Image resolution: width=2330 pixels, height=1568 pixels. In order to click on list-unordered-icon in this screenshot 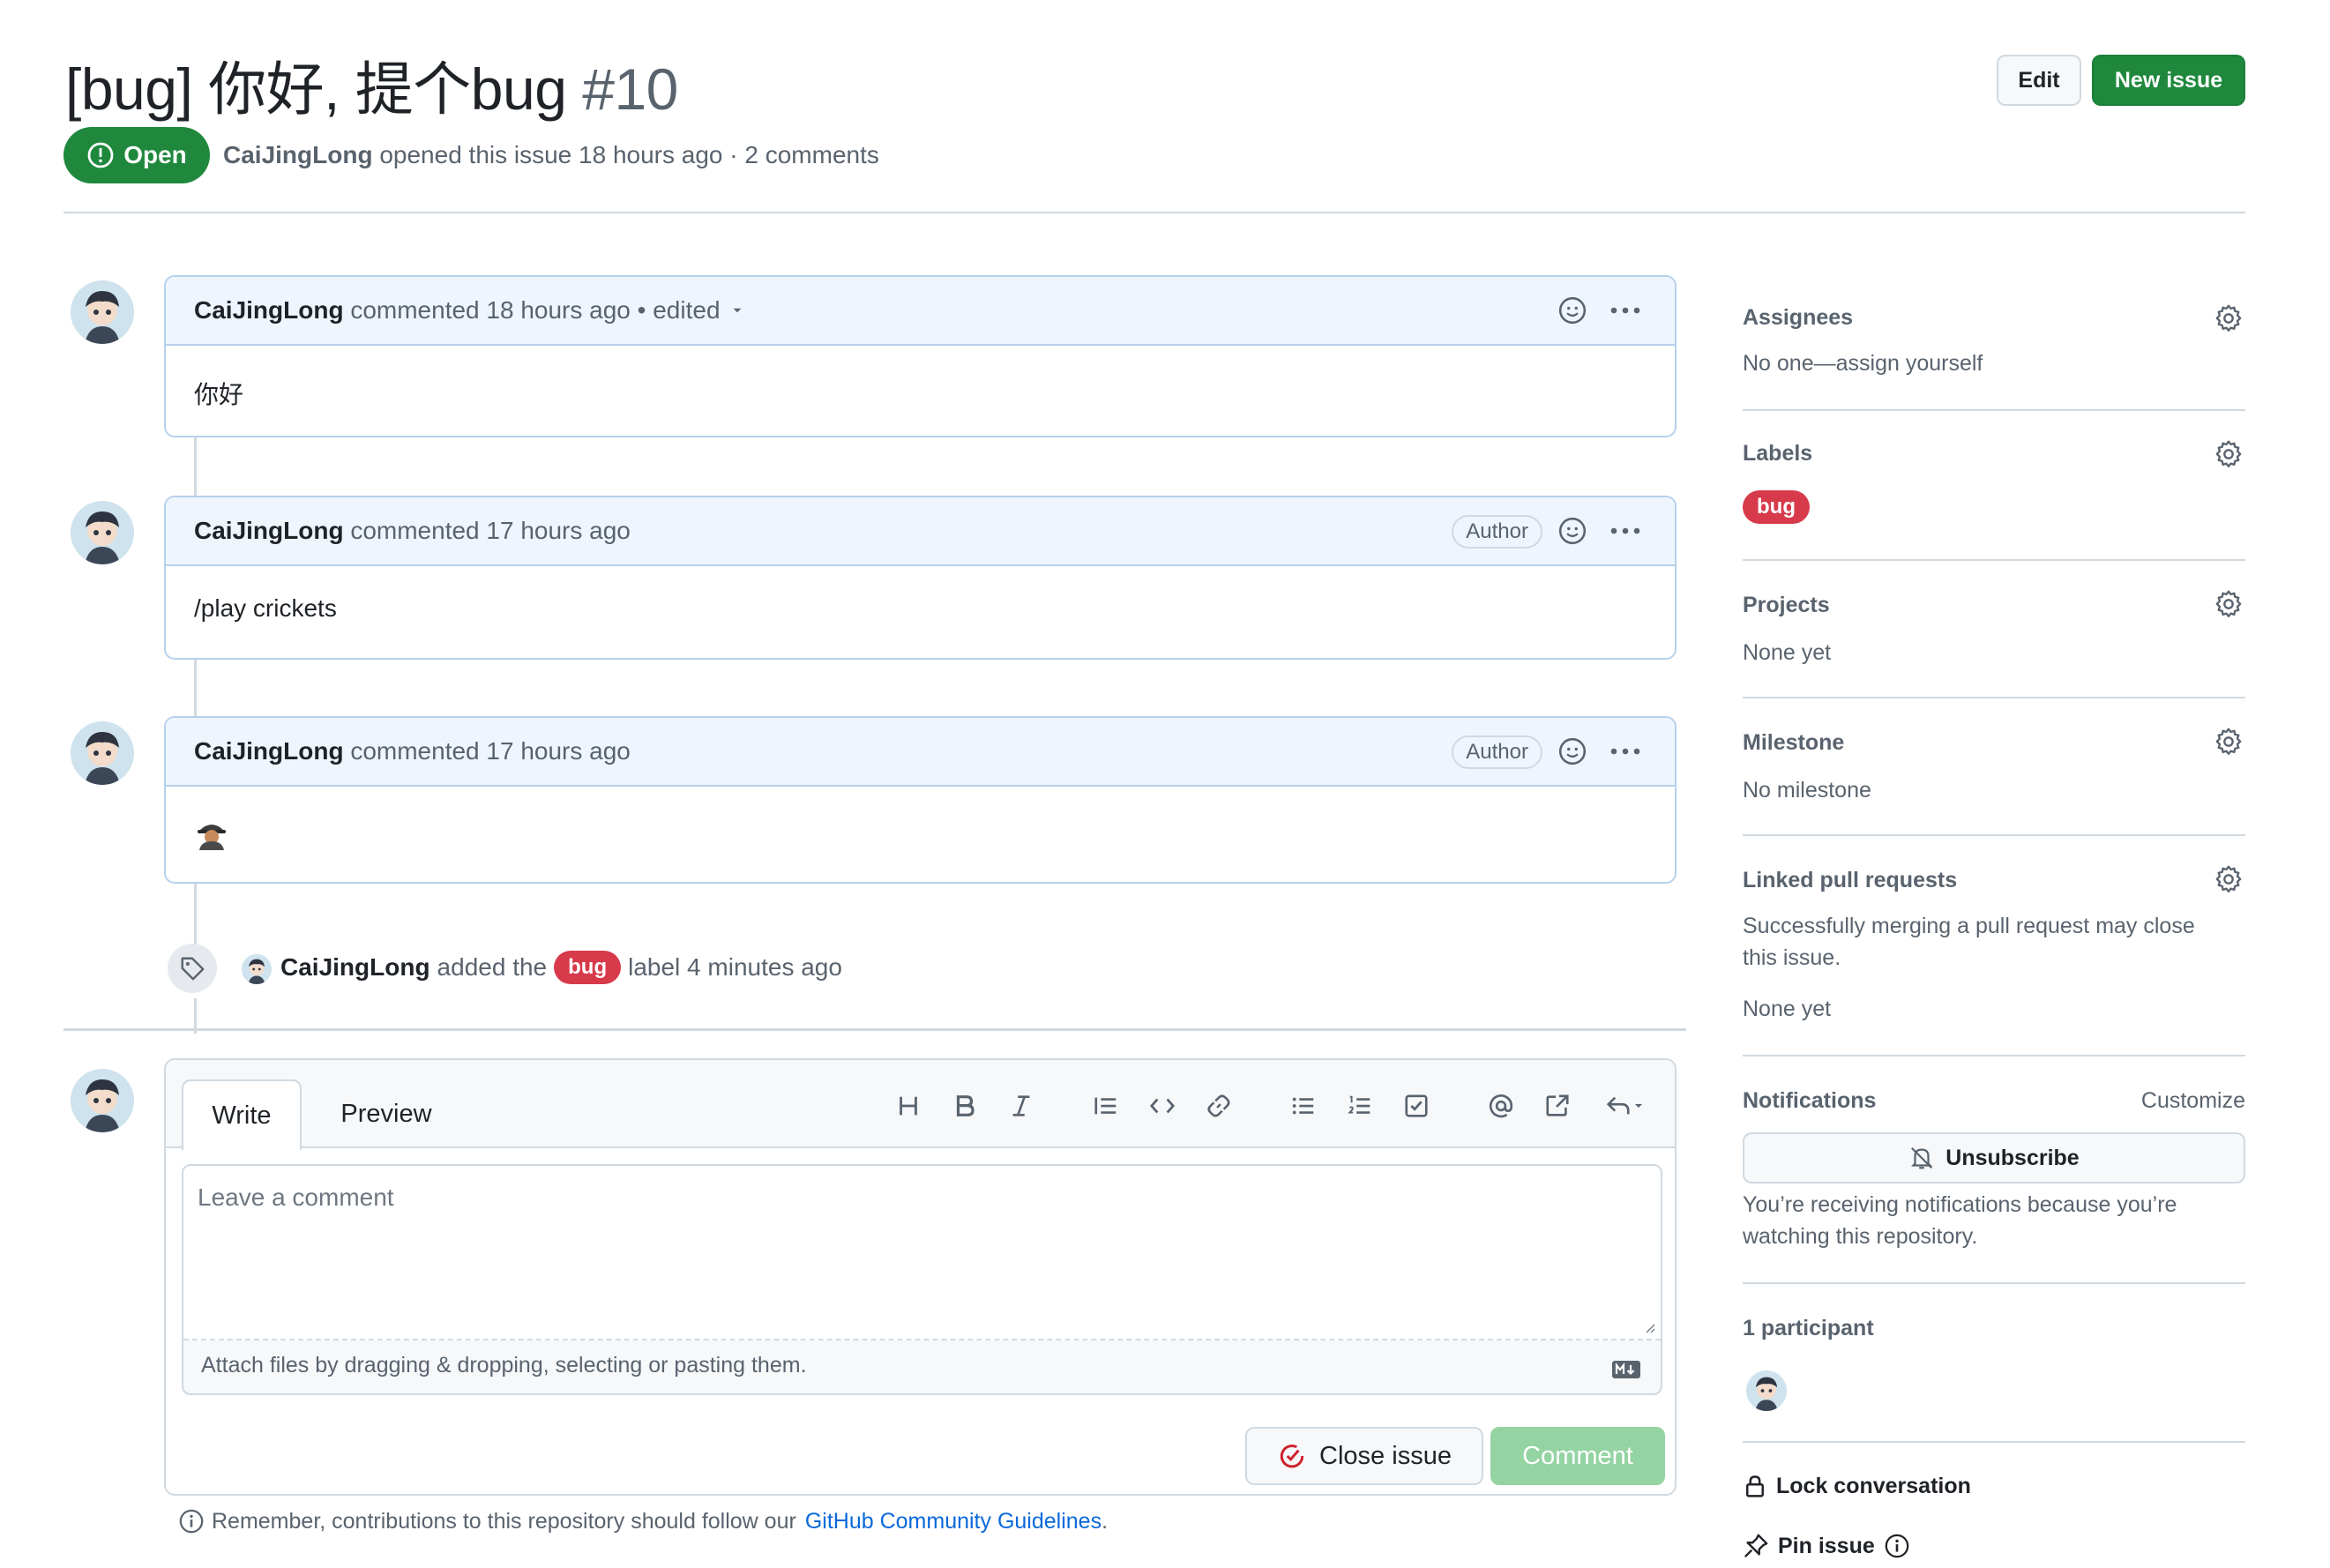, I will do `click(1303, 1106)`.